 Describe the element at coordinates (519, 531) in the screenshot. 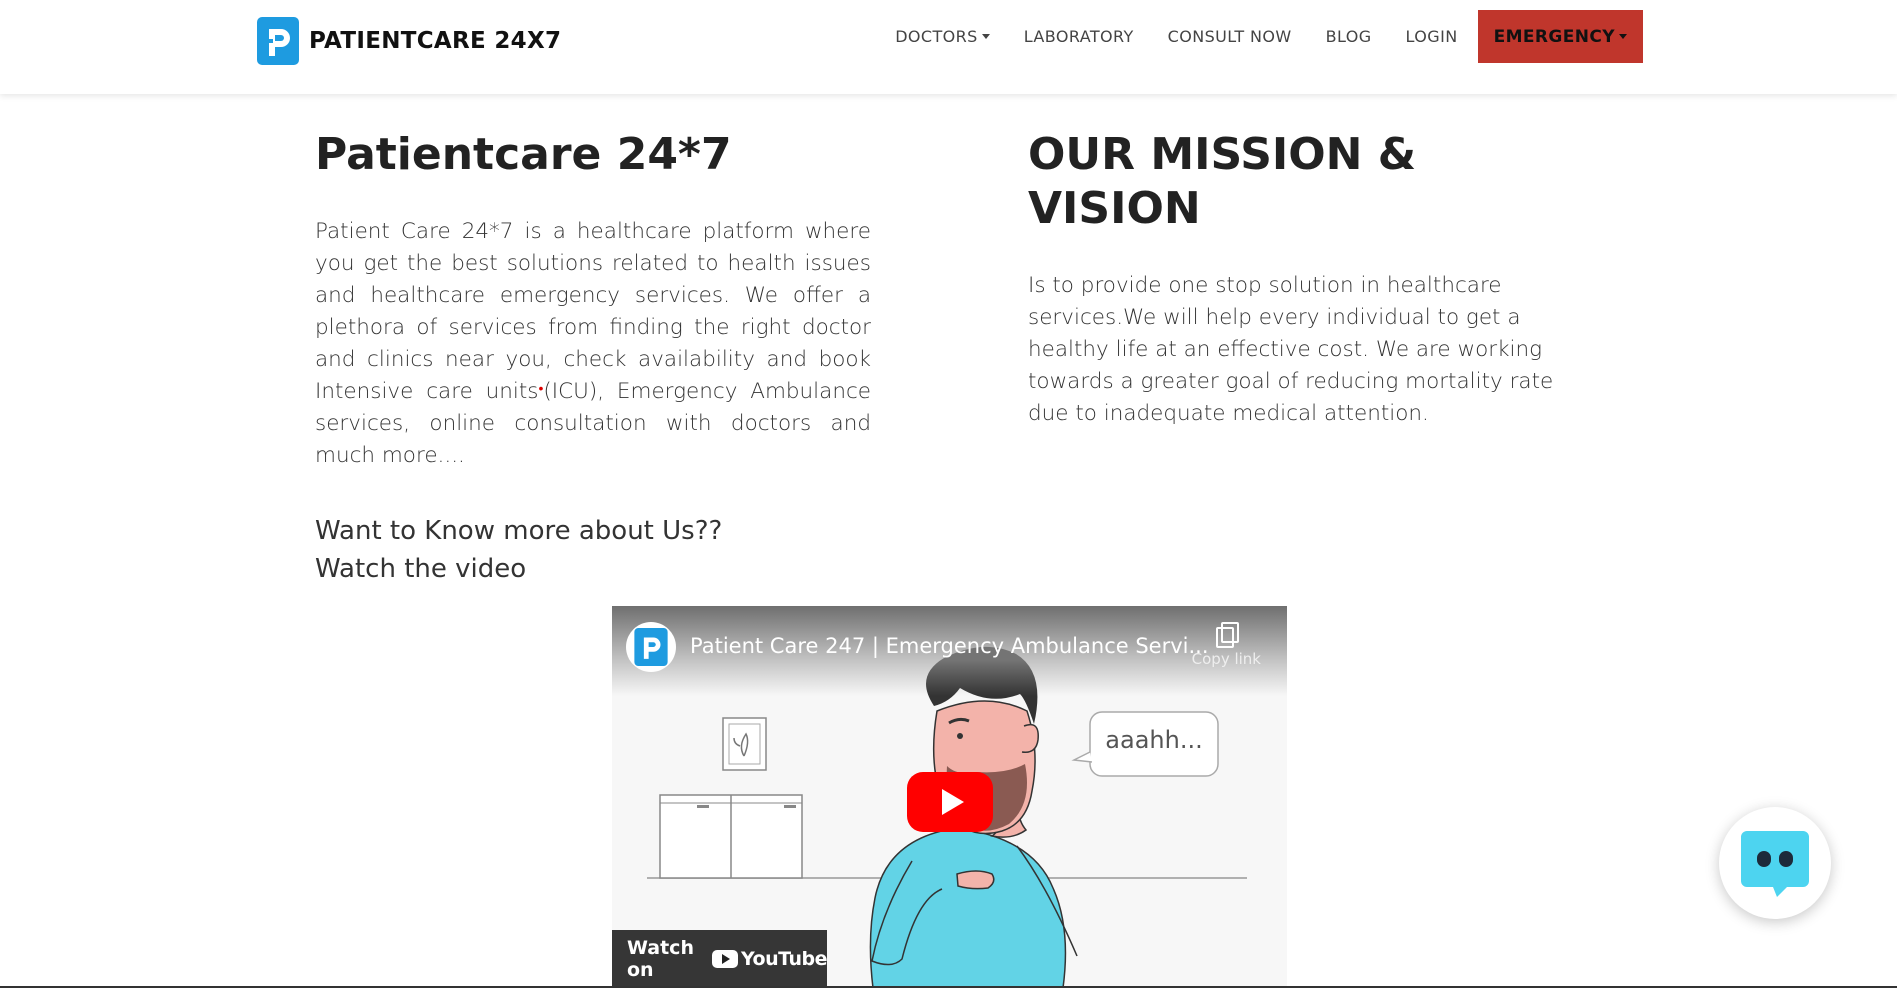

I see `cta-line-1: Want to Know more about Us??` at that location.